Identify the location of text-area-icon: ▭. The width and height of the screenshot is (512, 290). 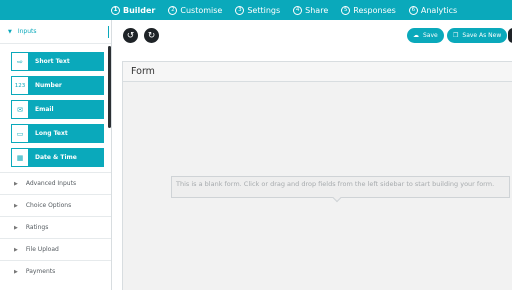
(20, 133).